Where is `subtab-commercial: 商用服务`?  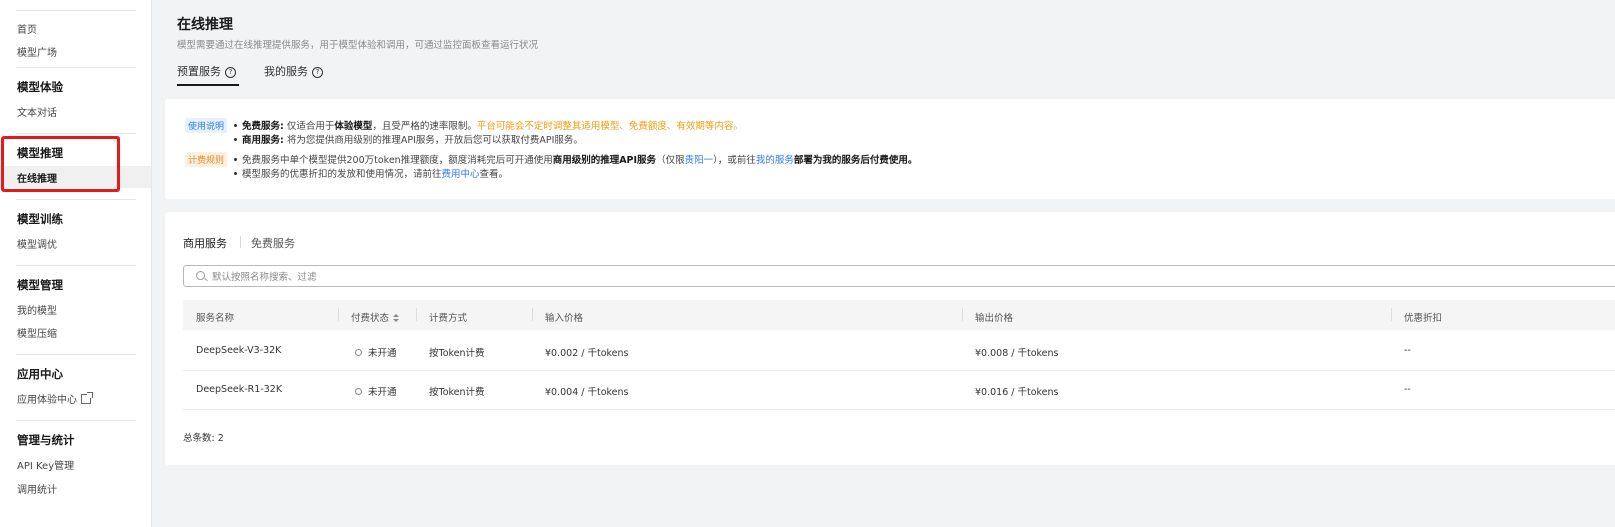 subtab-commercial: 商用服务 is located at coordinates (205, 243).